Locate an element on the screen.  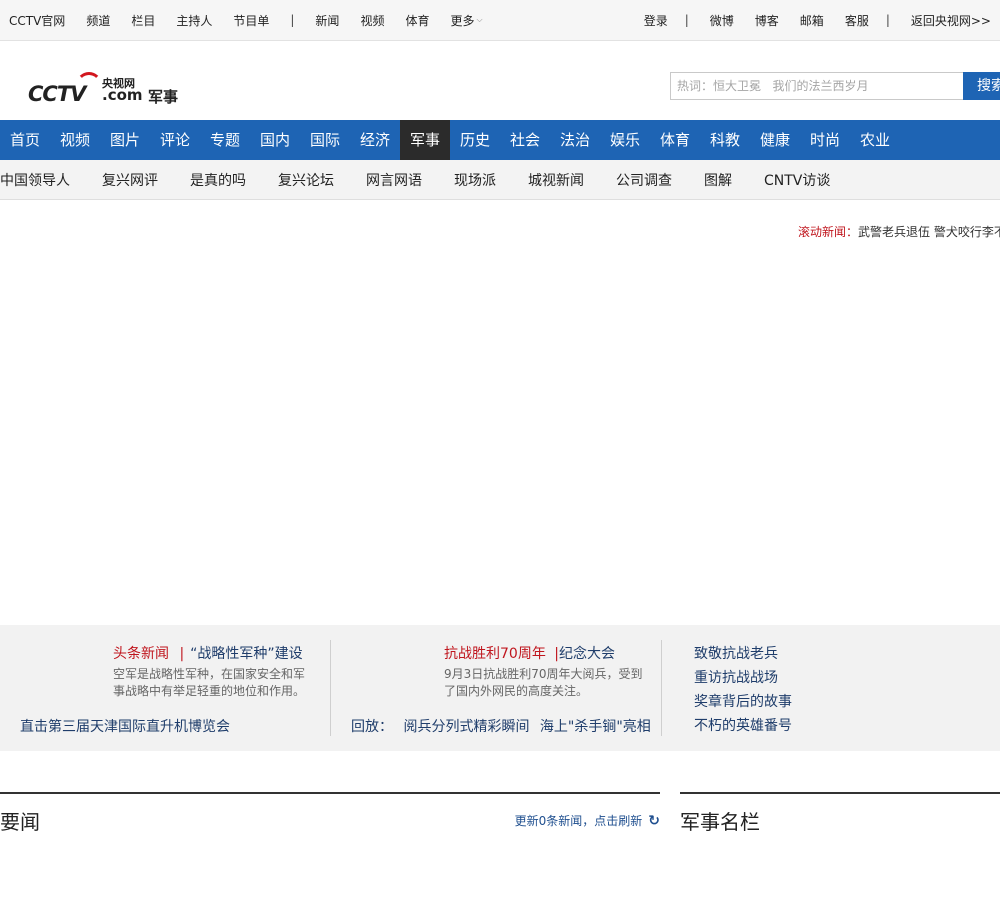
subnav-fuxing-comment: 复兴网评 is located at coordinates (130, 180).